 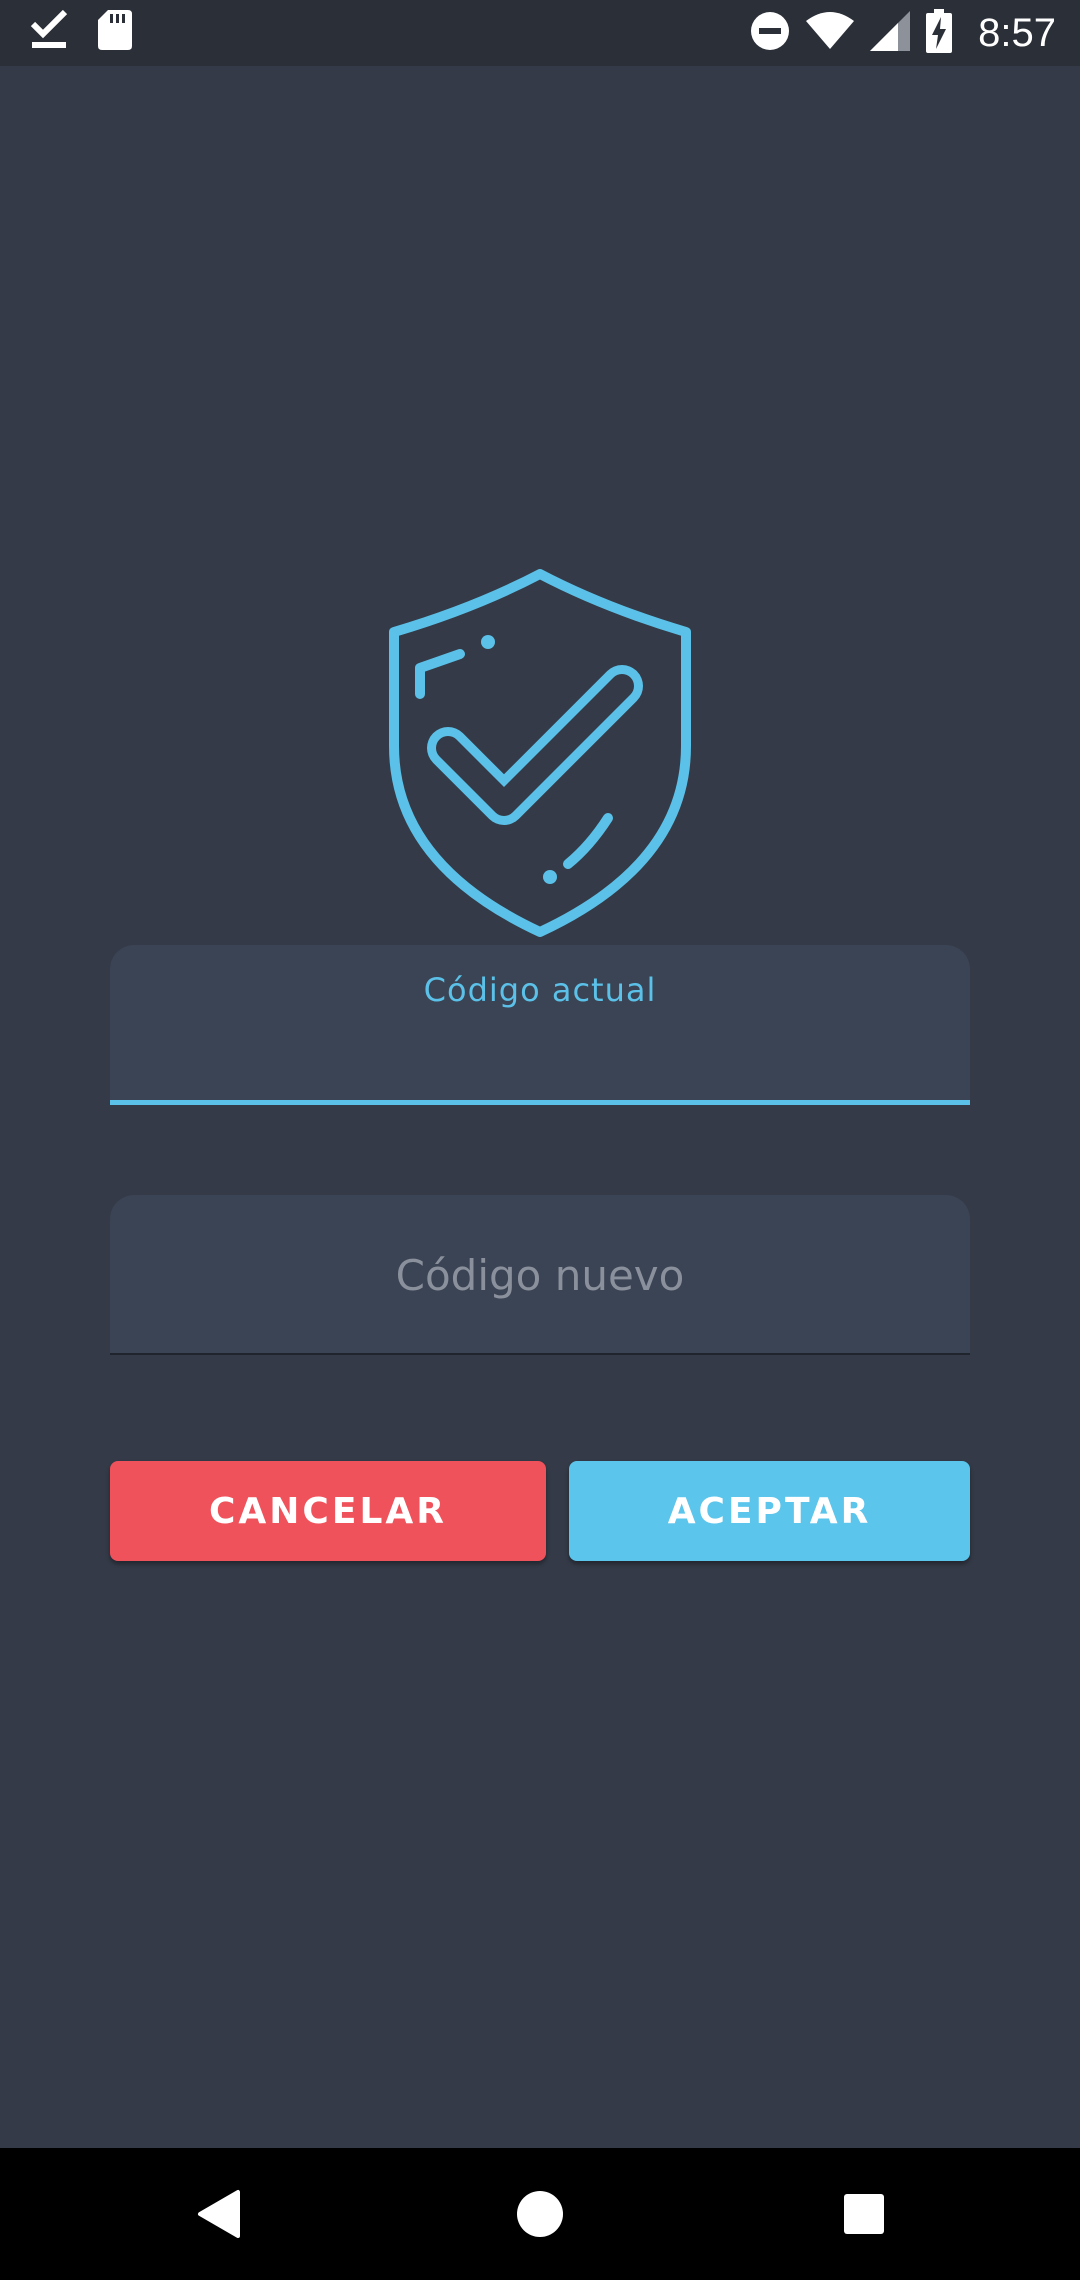 I want to click on new-code-field, so click(x=540, y=1275).